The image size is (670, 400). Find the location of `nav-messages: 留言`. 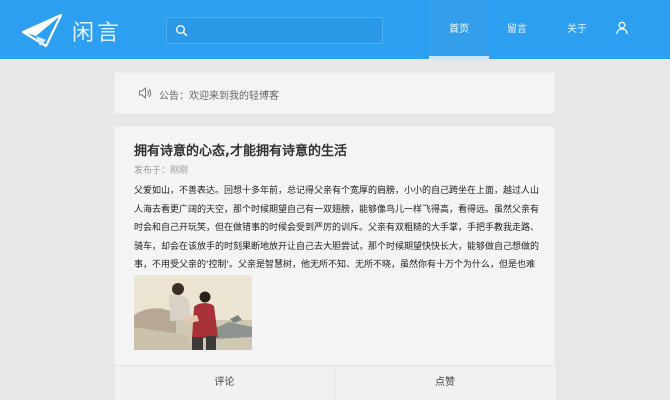

nav-messages: 留言 is located at coordinates (517, 29).